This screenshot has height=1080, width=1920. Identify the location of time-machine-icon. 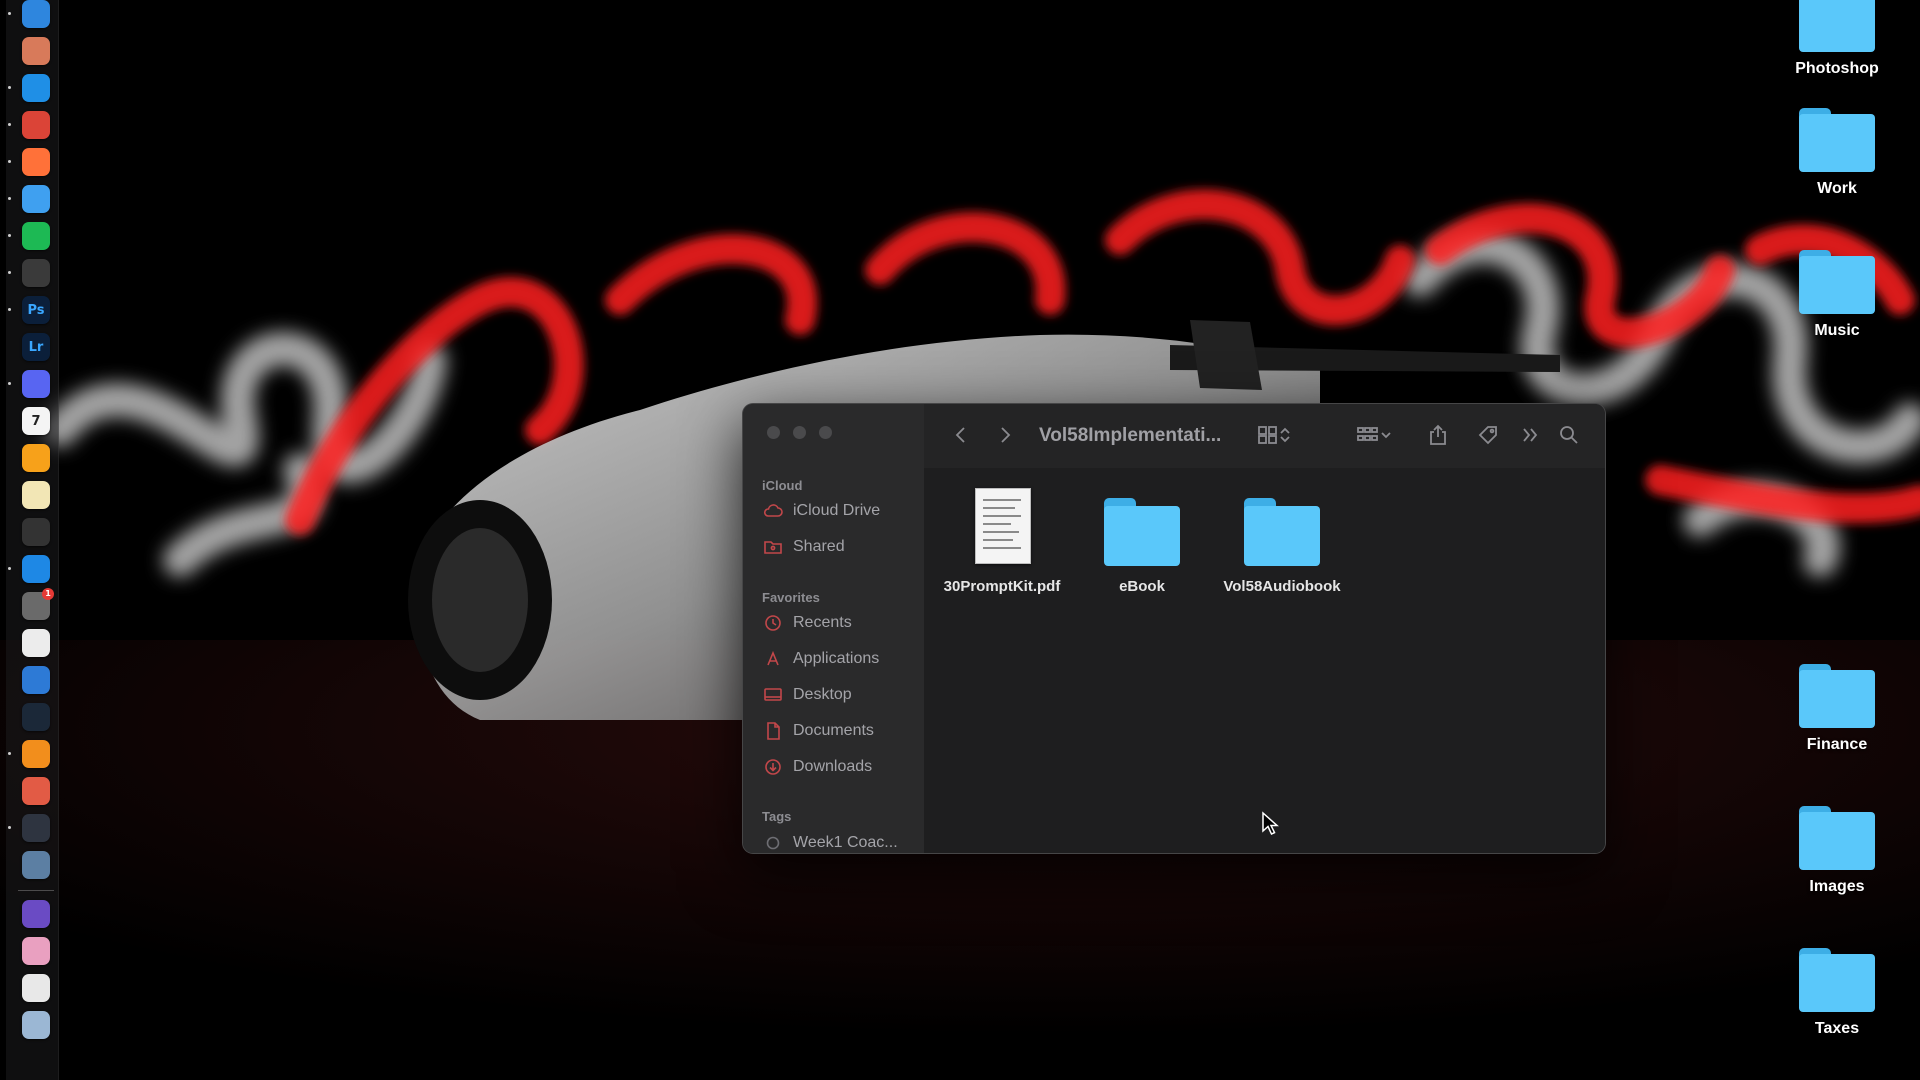
(36, 828).